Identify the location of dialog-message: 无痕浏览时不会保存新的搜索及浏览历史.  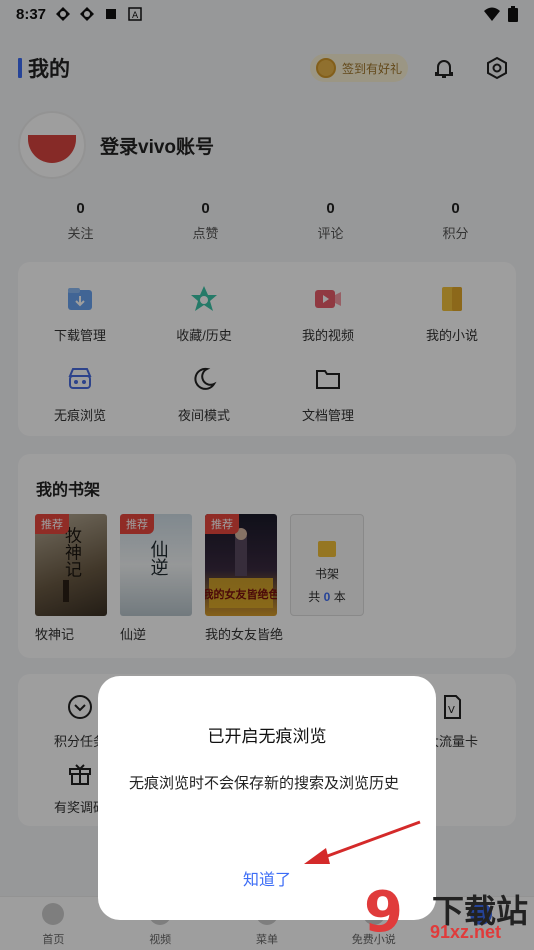
(264, 783).